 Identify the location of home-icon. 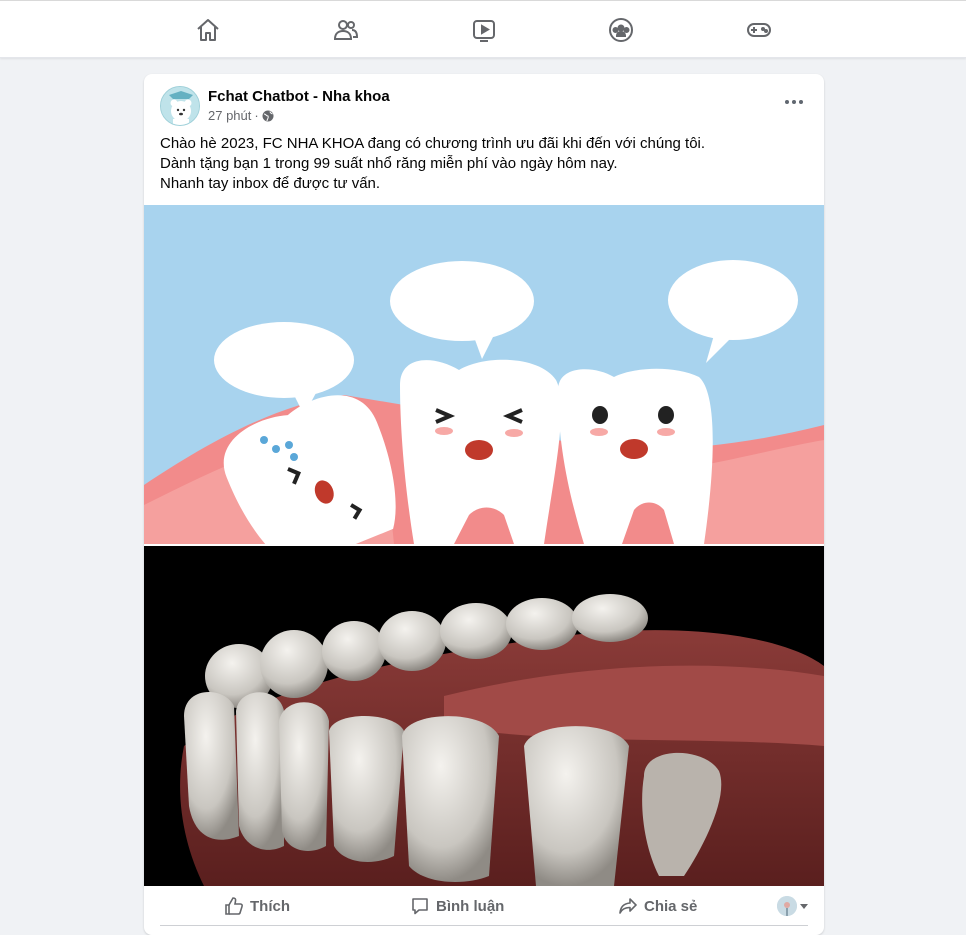
(208, 30).